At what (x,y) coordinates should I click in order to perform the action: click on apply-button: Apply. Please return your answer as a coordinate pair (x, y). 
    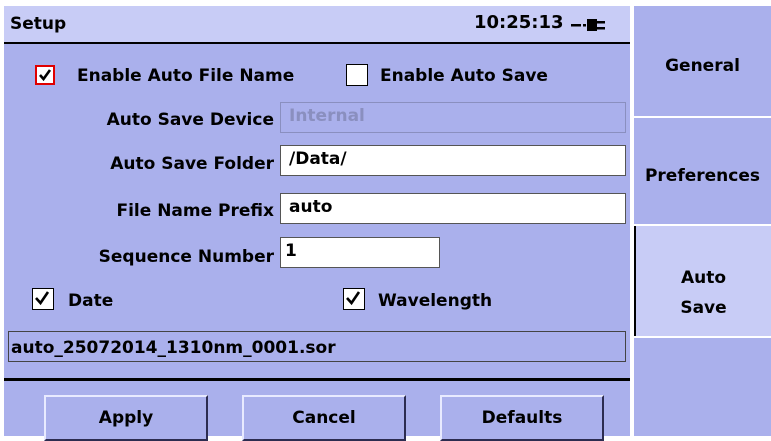
    Looking at the image, I should click on (126, 418).